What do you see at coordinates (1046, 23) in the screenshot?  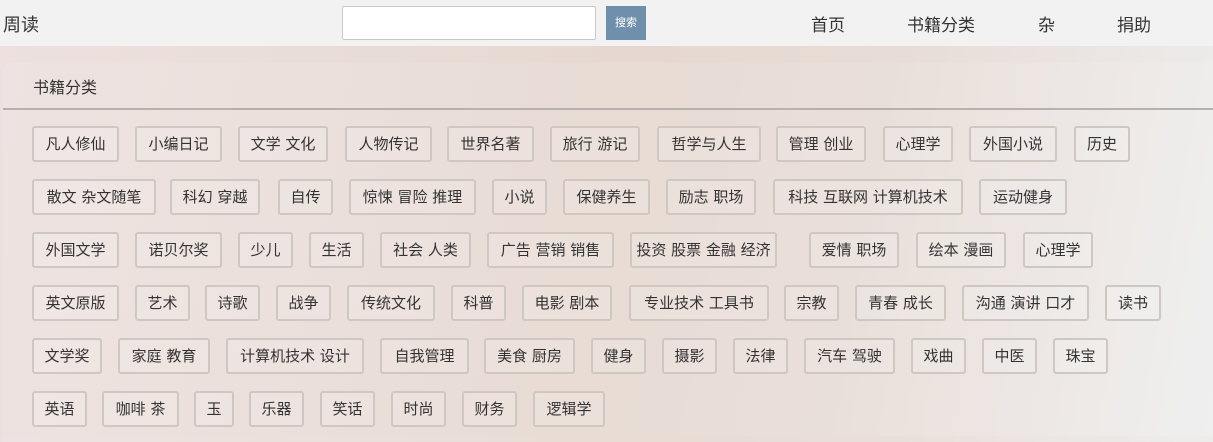 I see `nav-misc: 杂` at bounding box center [1046, 23].